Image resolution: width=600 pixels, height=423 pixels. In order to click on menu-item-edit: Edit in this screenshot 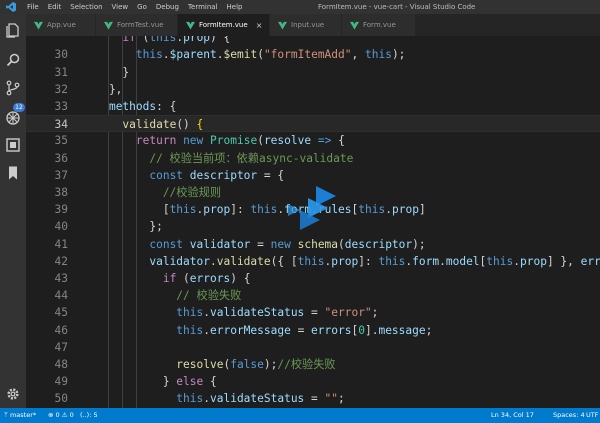, I will do `click(55, 7)`.